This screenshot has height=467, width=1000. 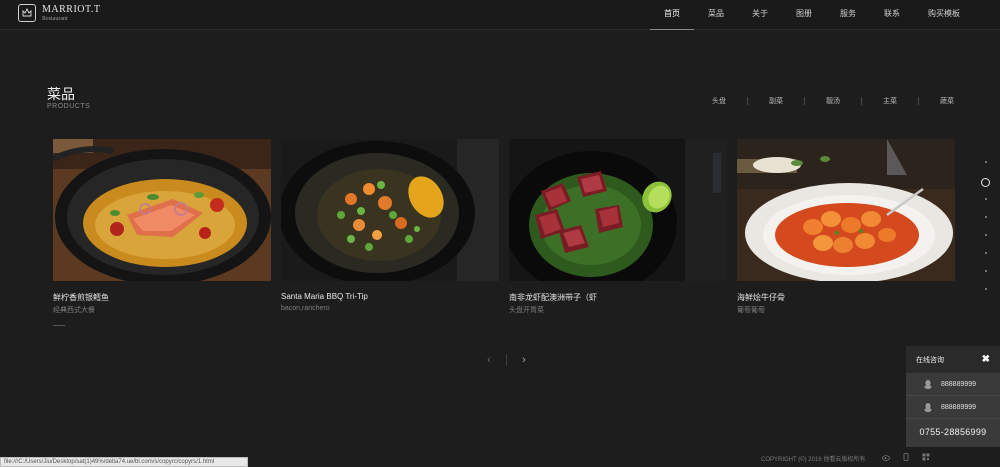 I want to click on nav-item-home: 首页, so click(x=672, y=15).